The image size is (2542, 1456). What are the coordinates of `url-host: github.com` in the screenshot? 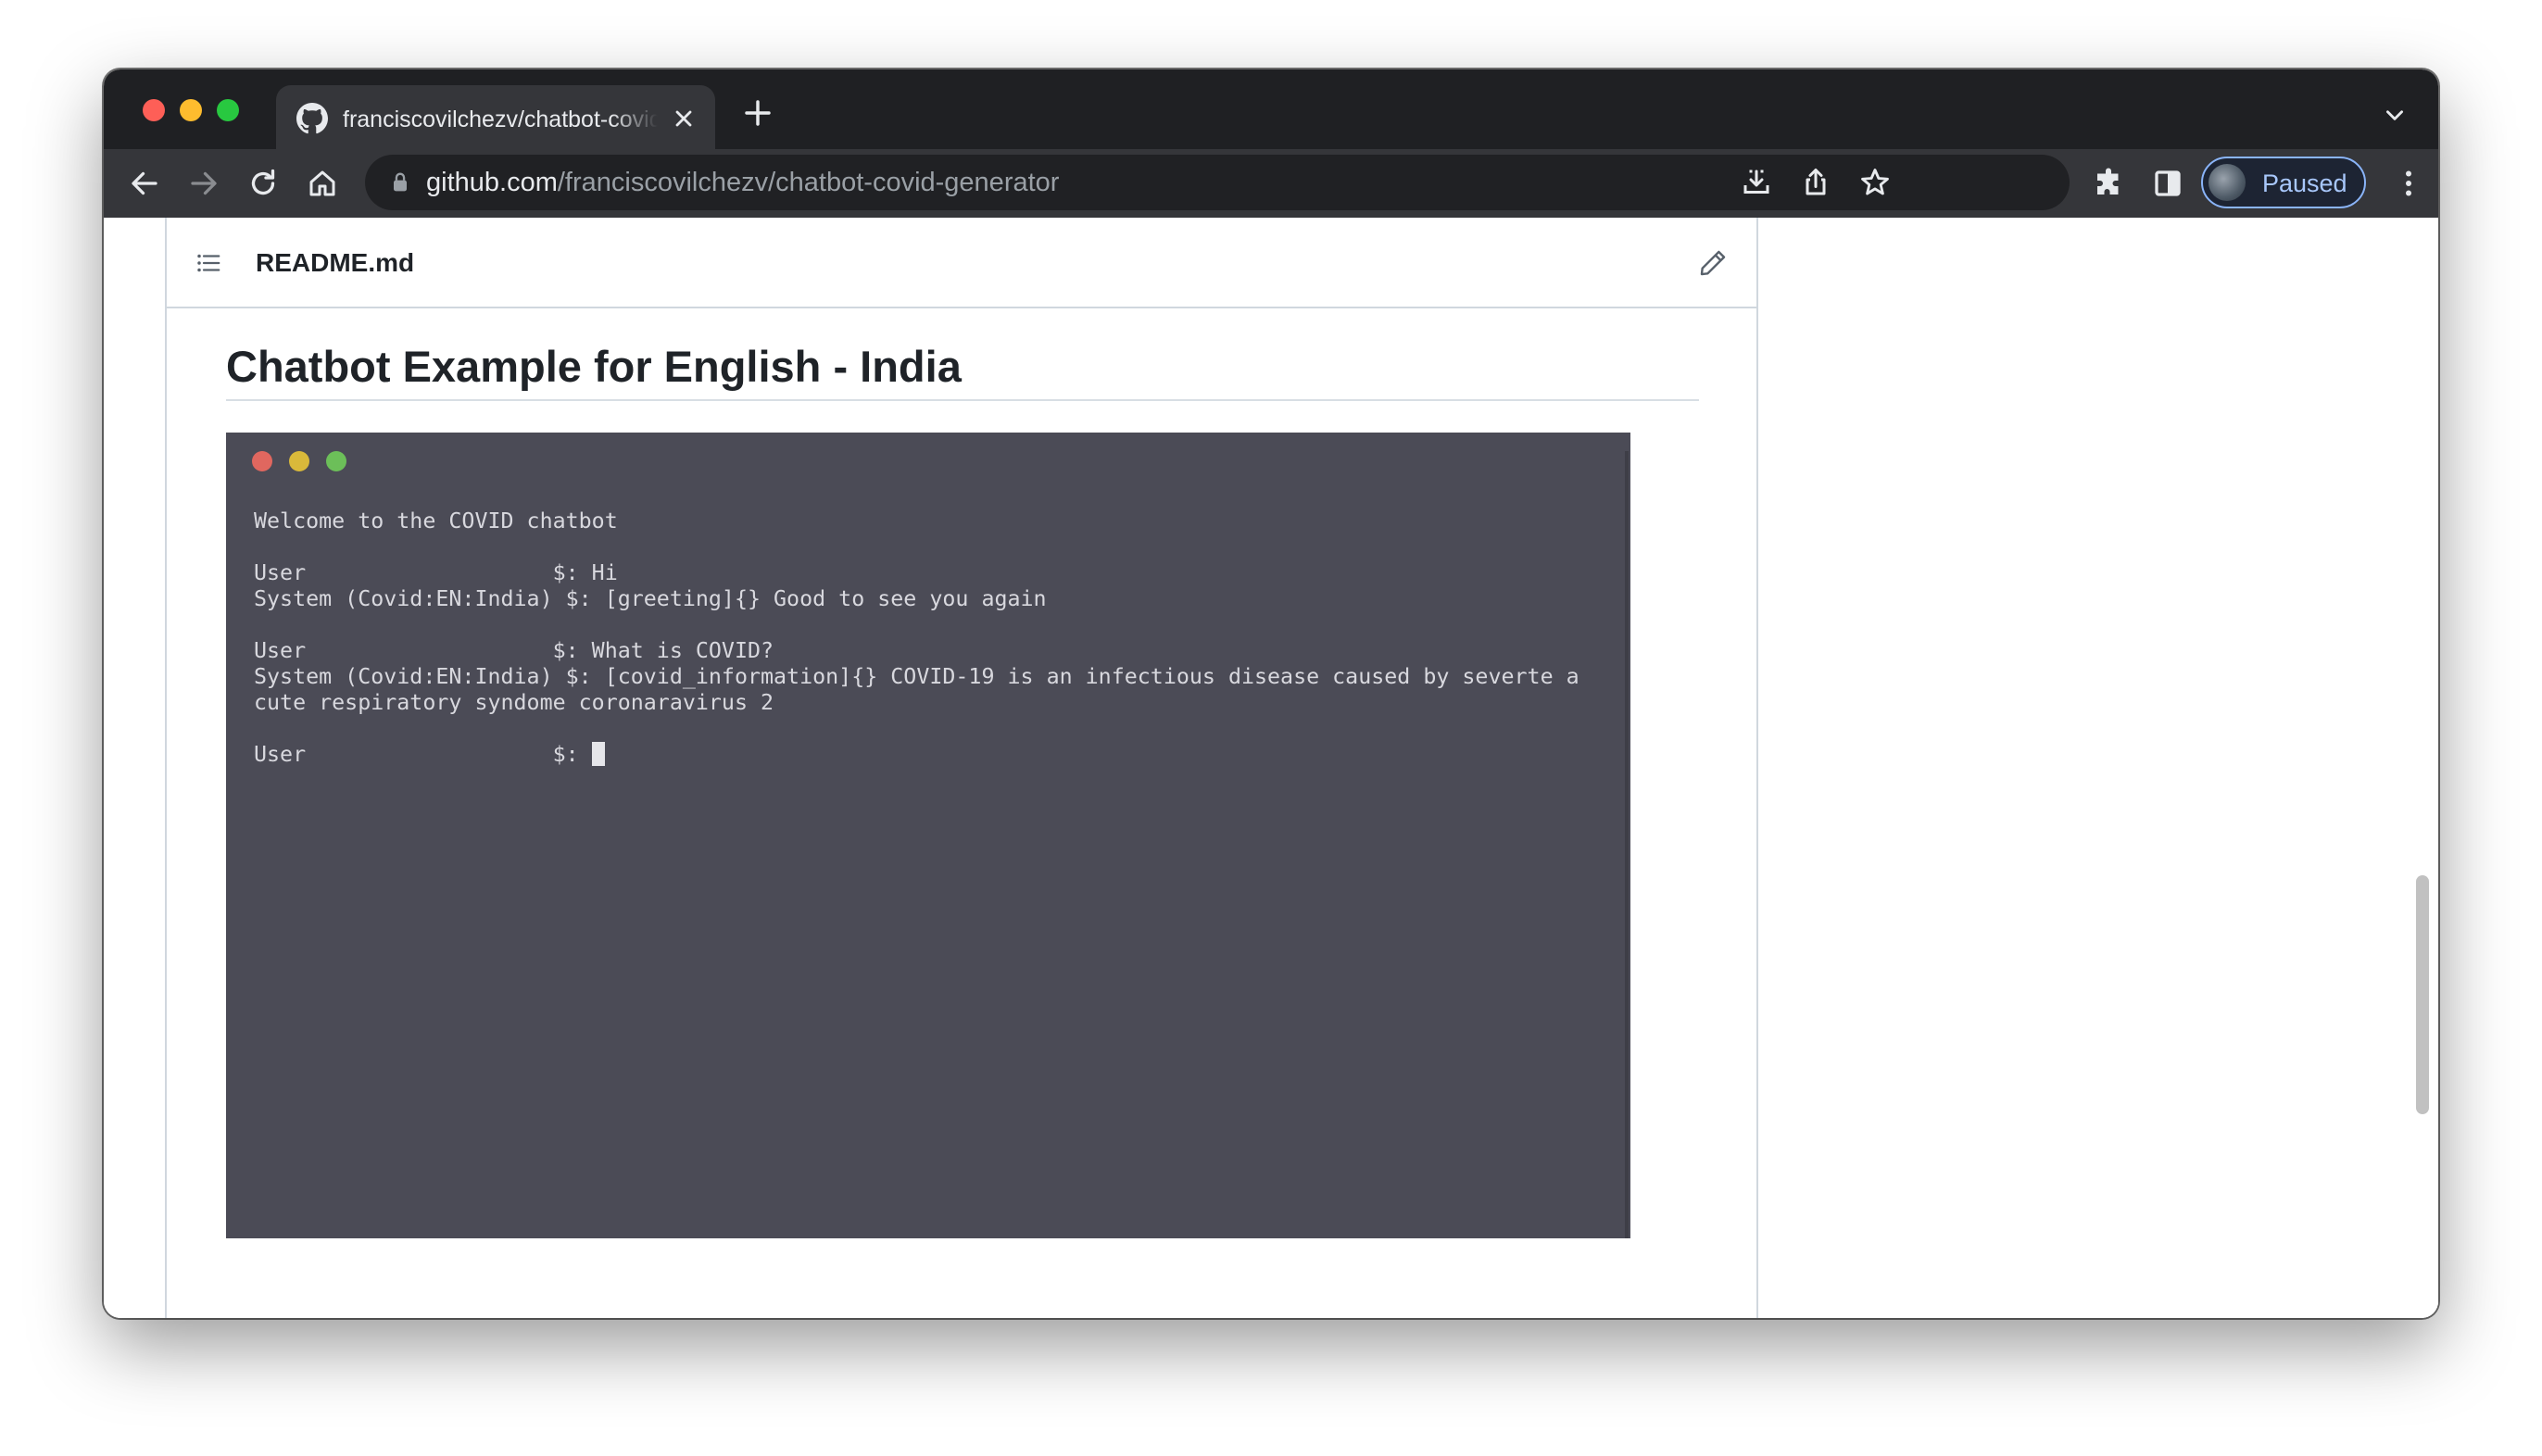 It's located at (492, 182).